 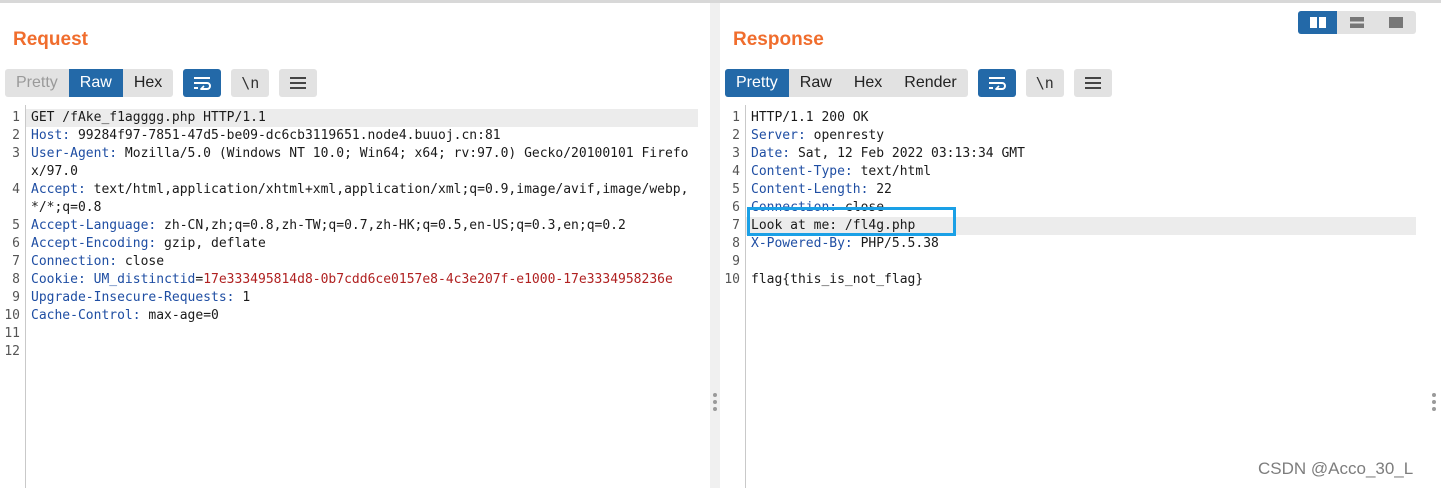 What do you see at coordinates (140, 279) in the screenshot?
I see `cookie-name: UM_distinctid` at bounding box center [140, 279].